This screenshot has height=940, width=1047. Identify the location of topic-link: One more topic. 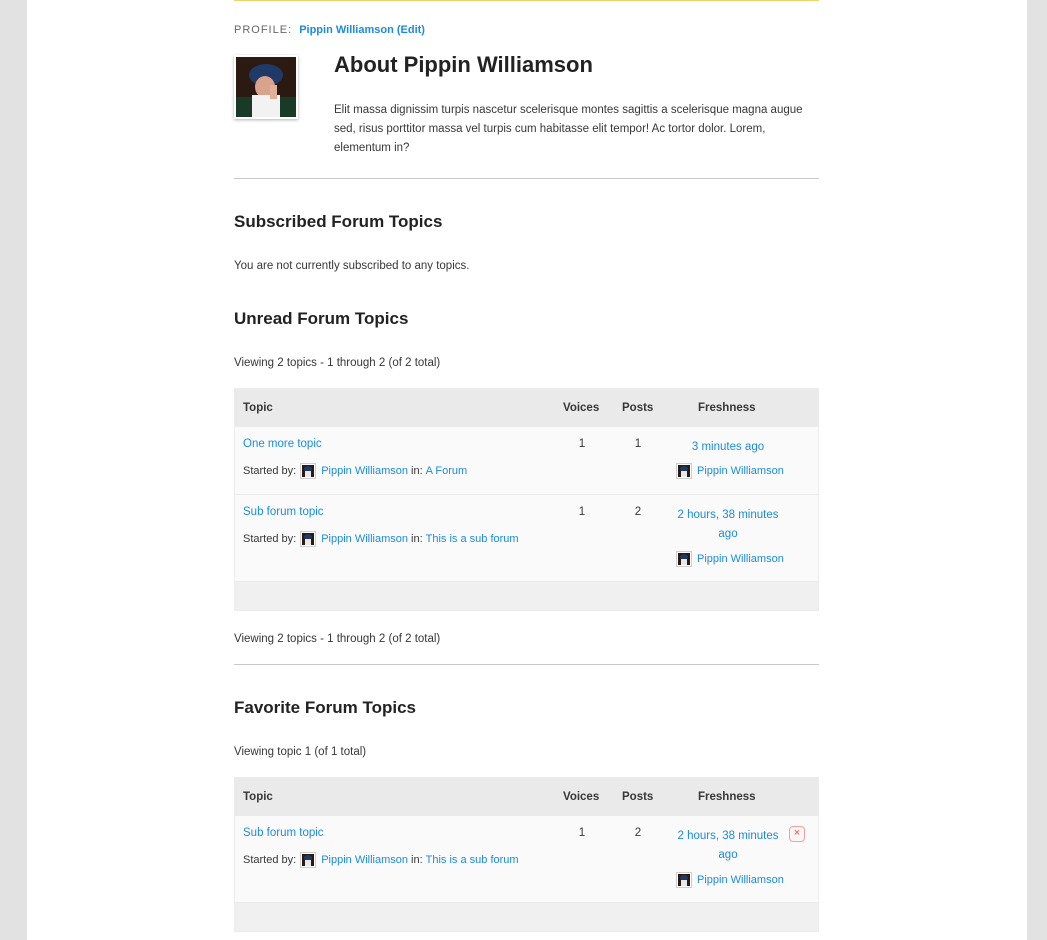
(282, 444).